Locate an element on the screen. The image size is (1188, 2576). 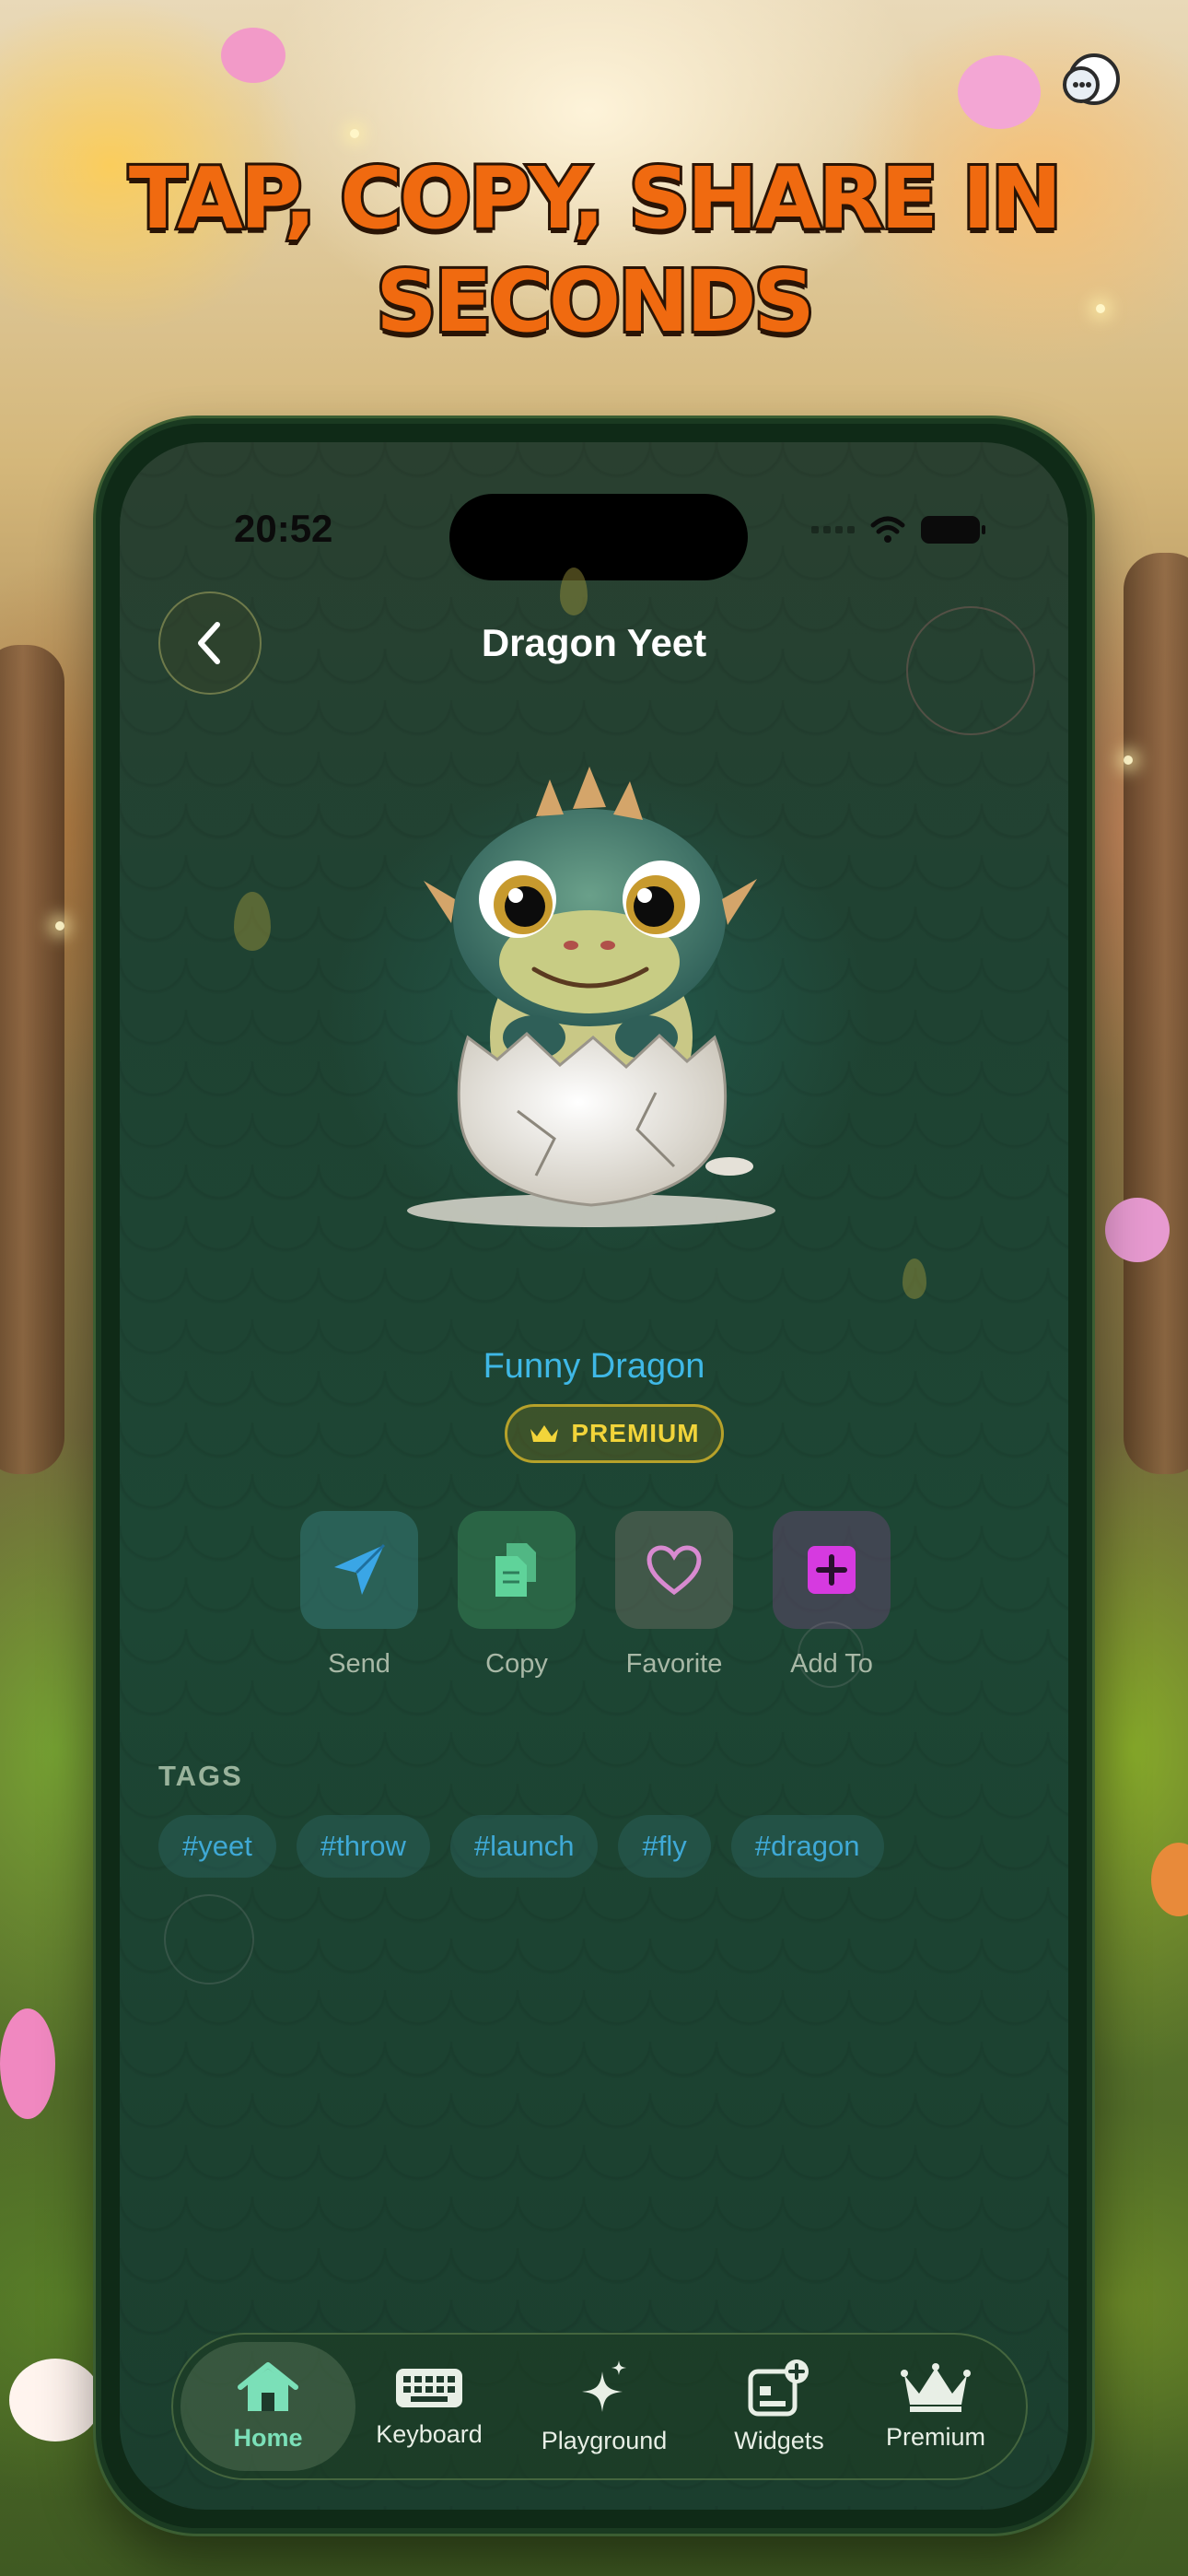
copy-icon is located at coordinates (515, 1570).